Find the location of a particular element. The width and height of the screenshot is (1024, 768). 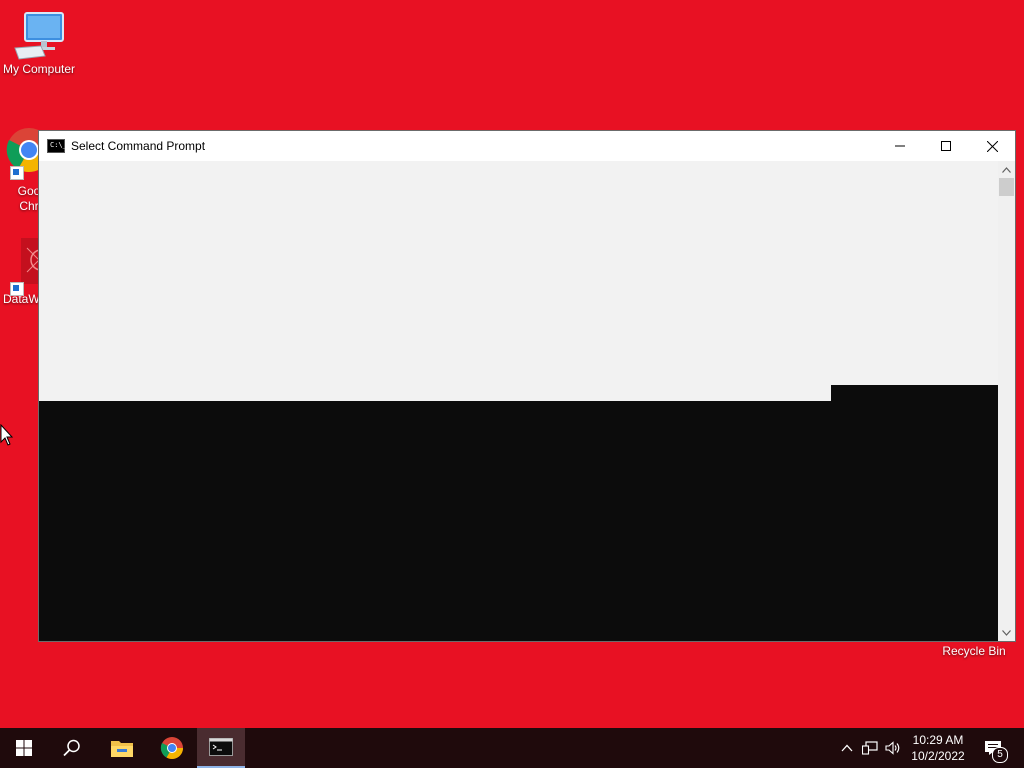

network-icon is located at coordinates (870, 748).